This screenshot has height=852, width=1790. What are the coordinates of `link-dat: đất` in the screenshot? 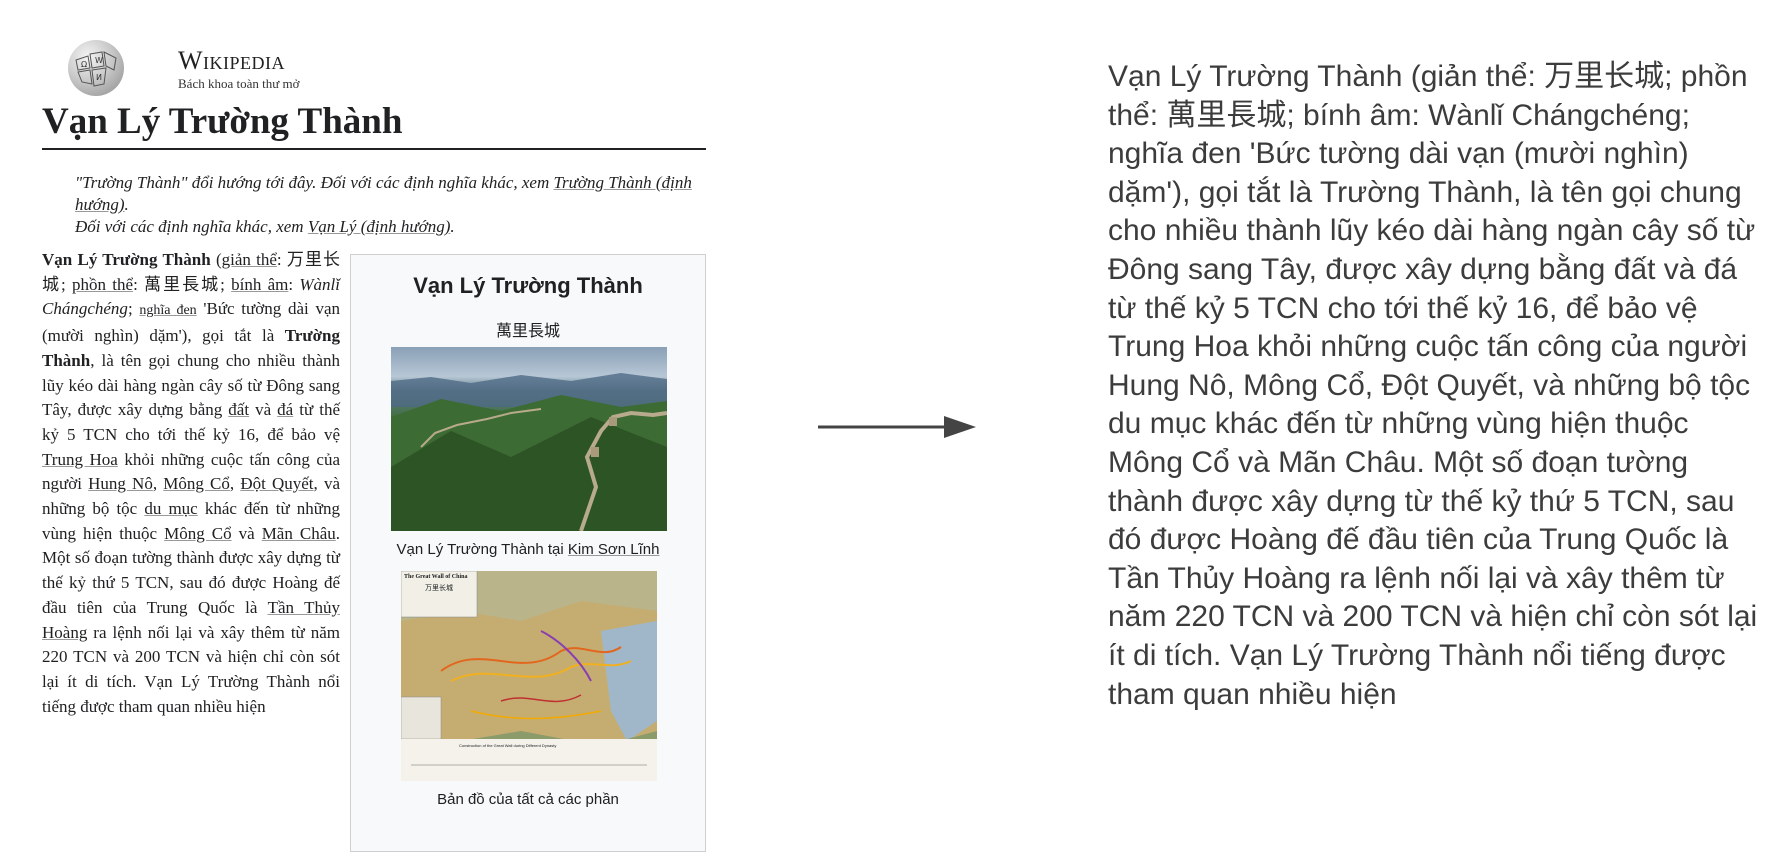 It's located at (238, 409).